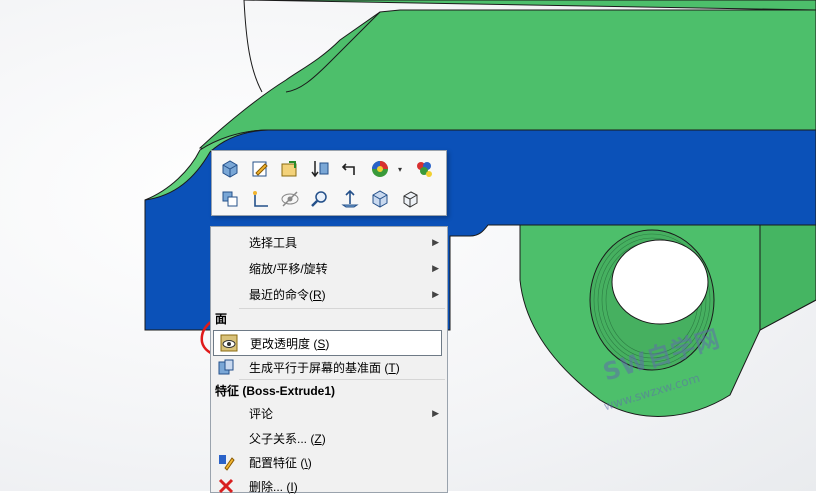  What do you see at coordinates (350, 199) in the screenshot?
I see `normal-to-icon` at bounding box center [350, 199].